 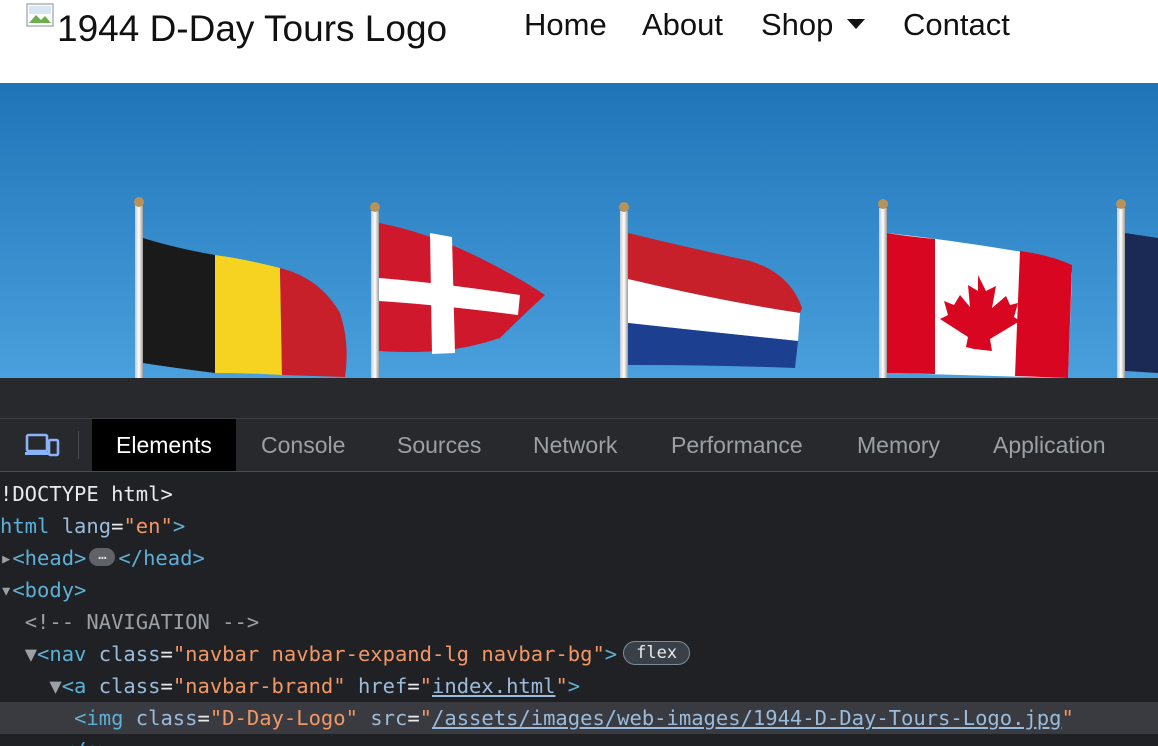 What do you see at coordinates (252, 28) in the screenshot?
I see `brand-logo-alt-text: 1944 D-Day Tours Logo` at bounding box center [252, 28].